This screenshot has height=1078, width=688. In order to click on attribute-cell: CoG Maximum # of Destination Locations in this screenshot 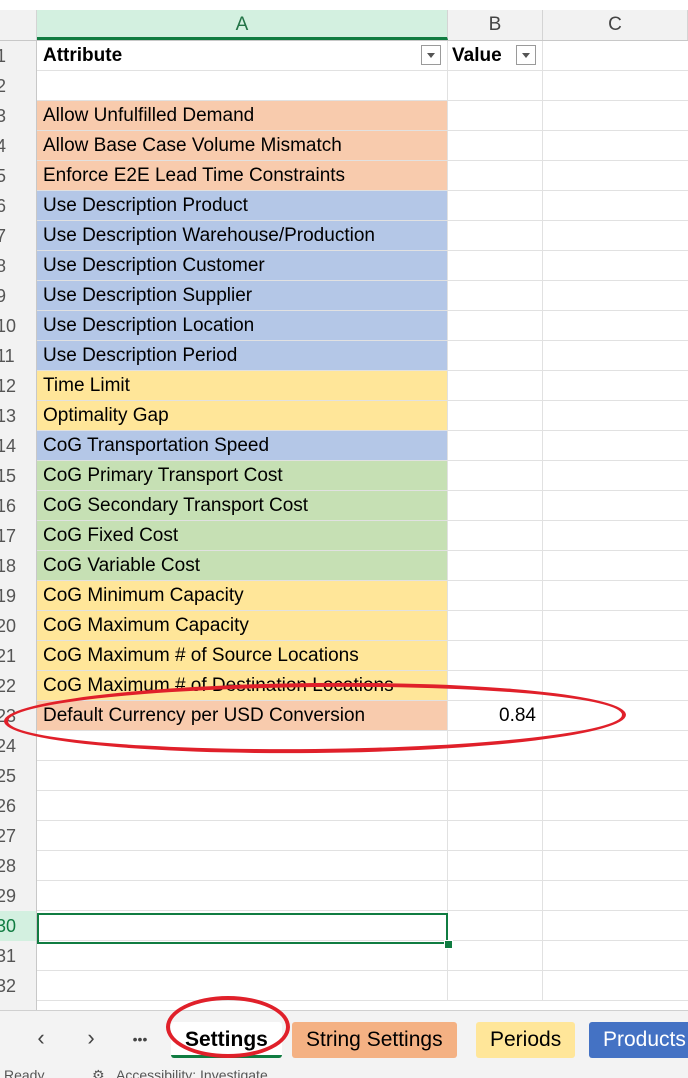, I will do `click(242, 685)`.